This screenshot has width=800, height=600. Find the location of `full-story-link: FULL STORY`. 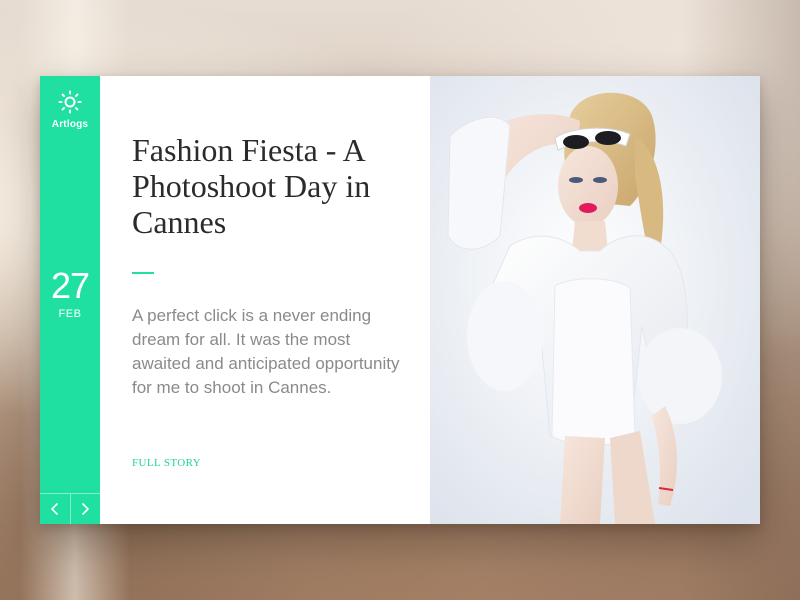

full-story-link: FULL STORY is located at coordinates (166, 463).